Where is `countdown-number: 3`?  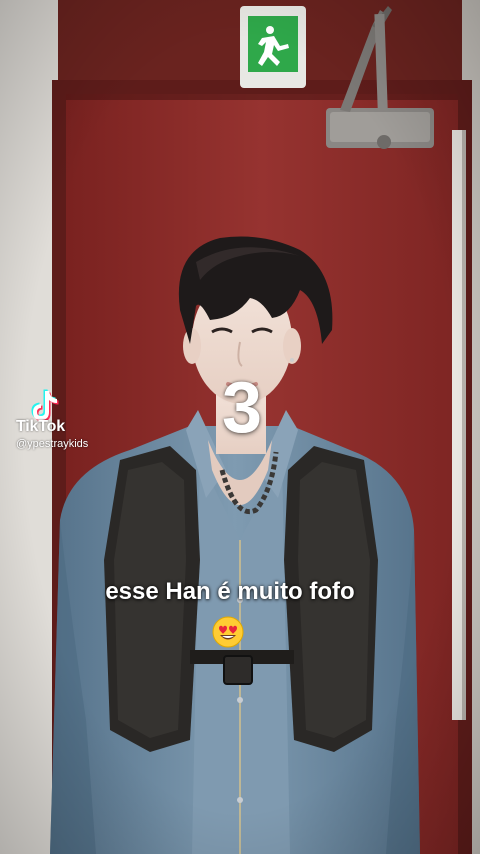
countdown-number: 3 is located at coordinates (242, 408).